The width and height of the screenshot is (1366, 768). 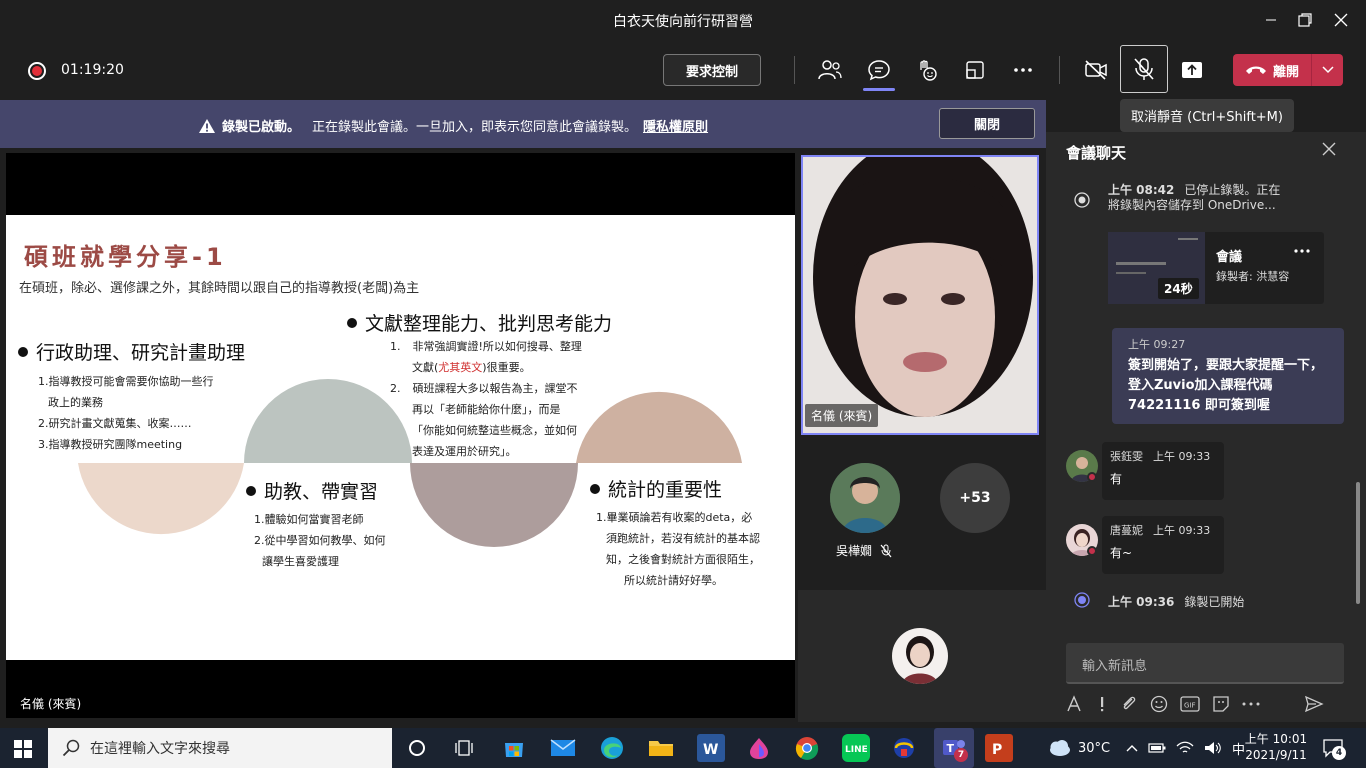 I want to click on meeting-toolbar: 01:19:20 要求控制 離開, so click(x=683, y=70).